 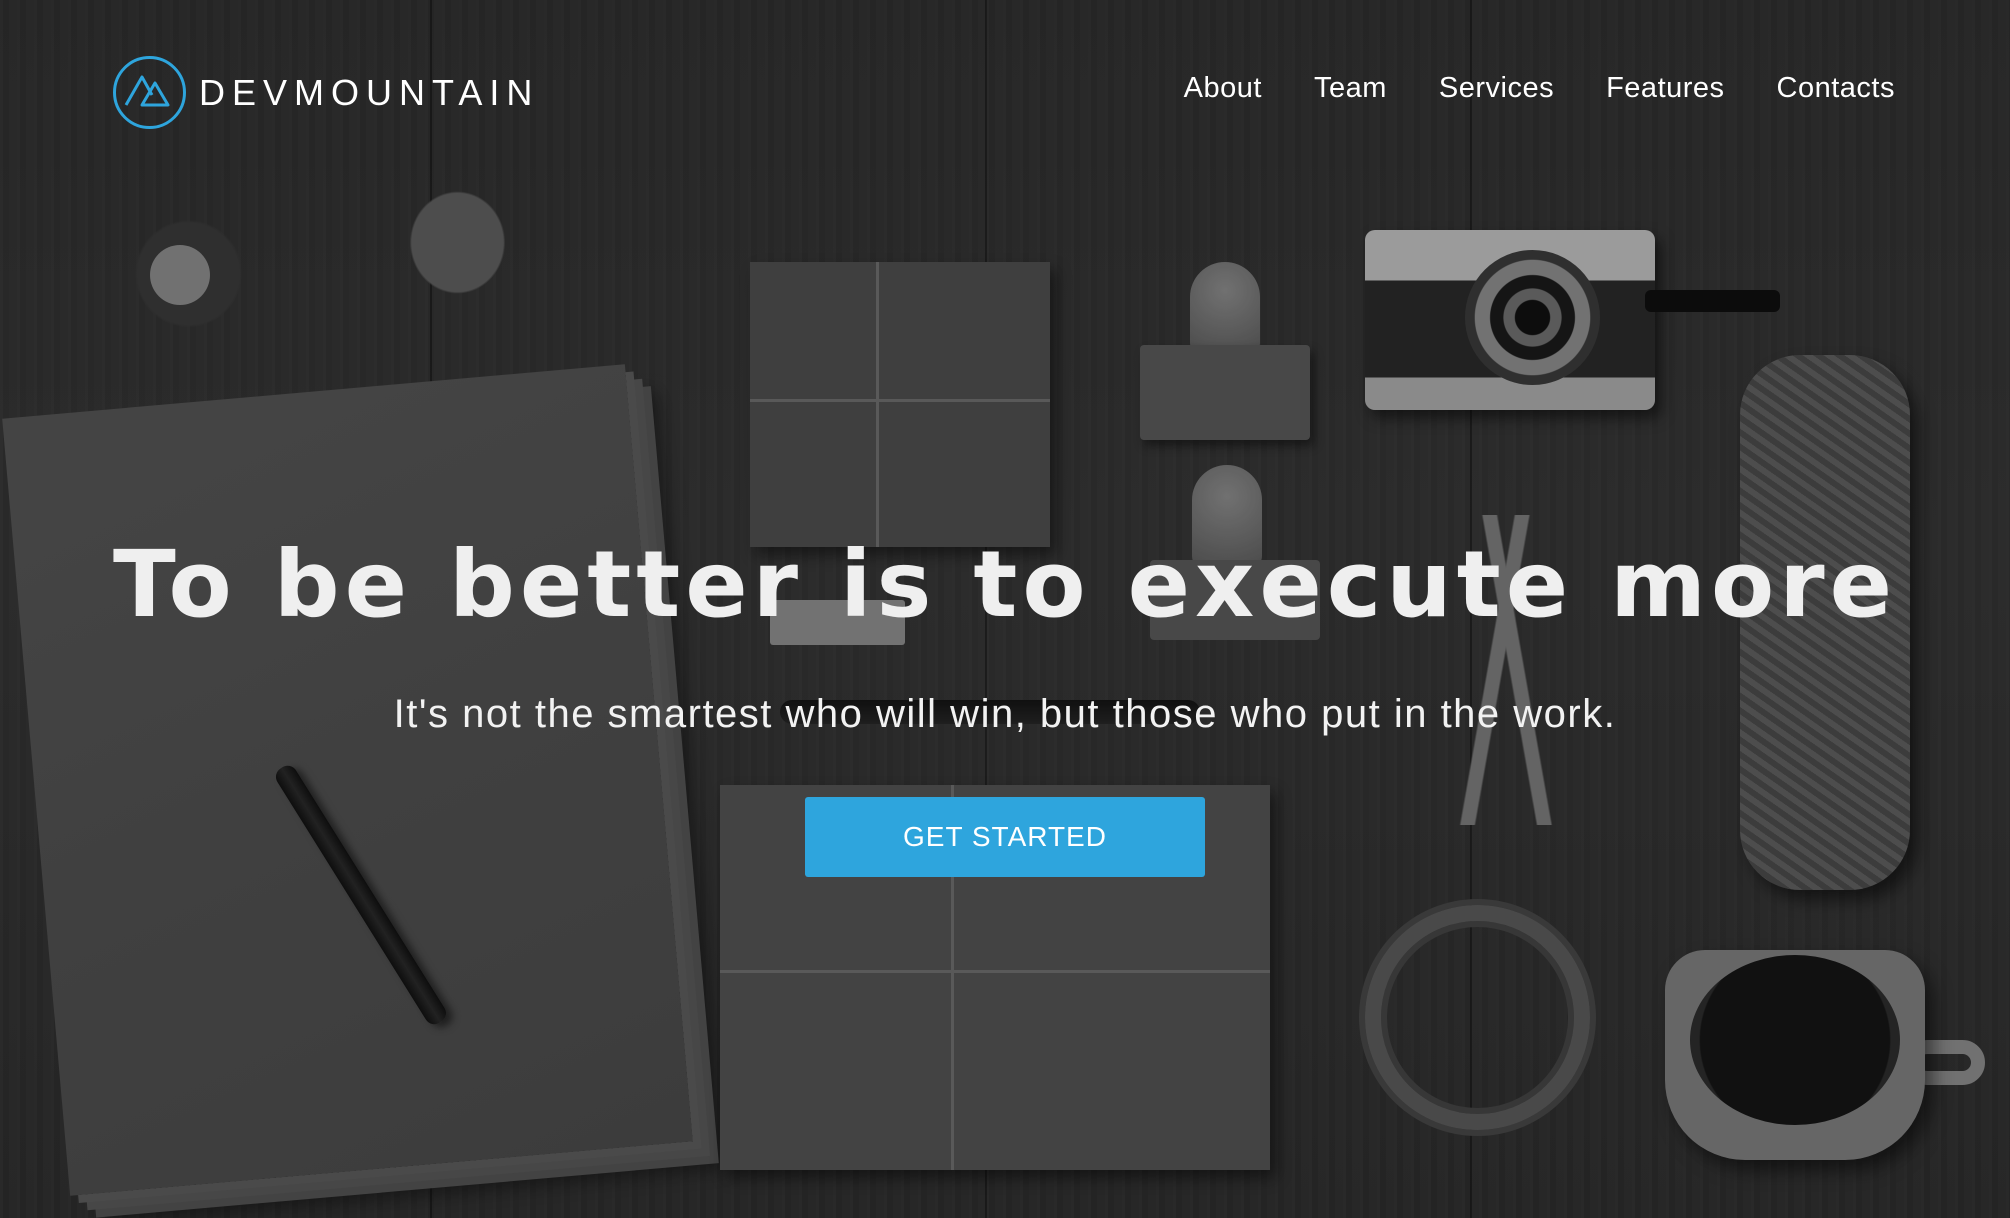 What do you see at coordinates (1665, 88) in the screenshot?
I see `nav-link-features: Features` at bounding box center [1665, 88].